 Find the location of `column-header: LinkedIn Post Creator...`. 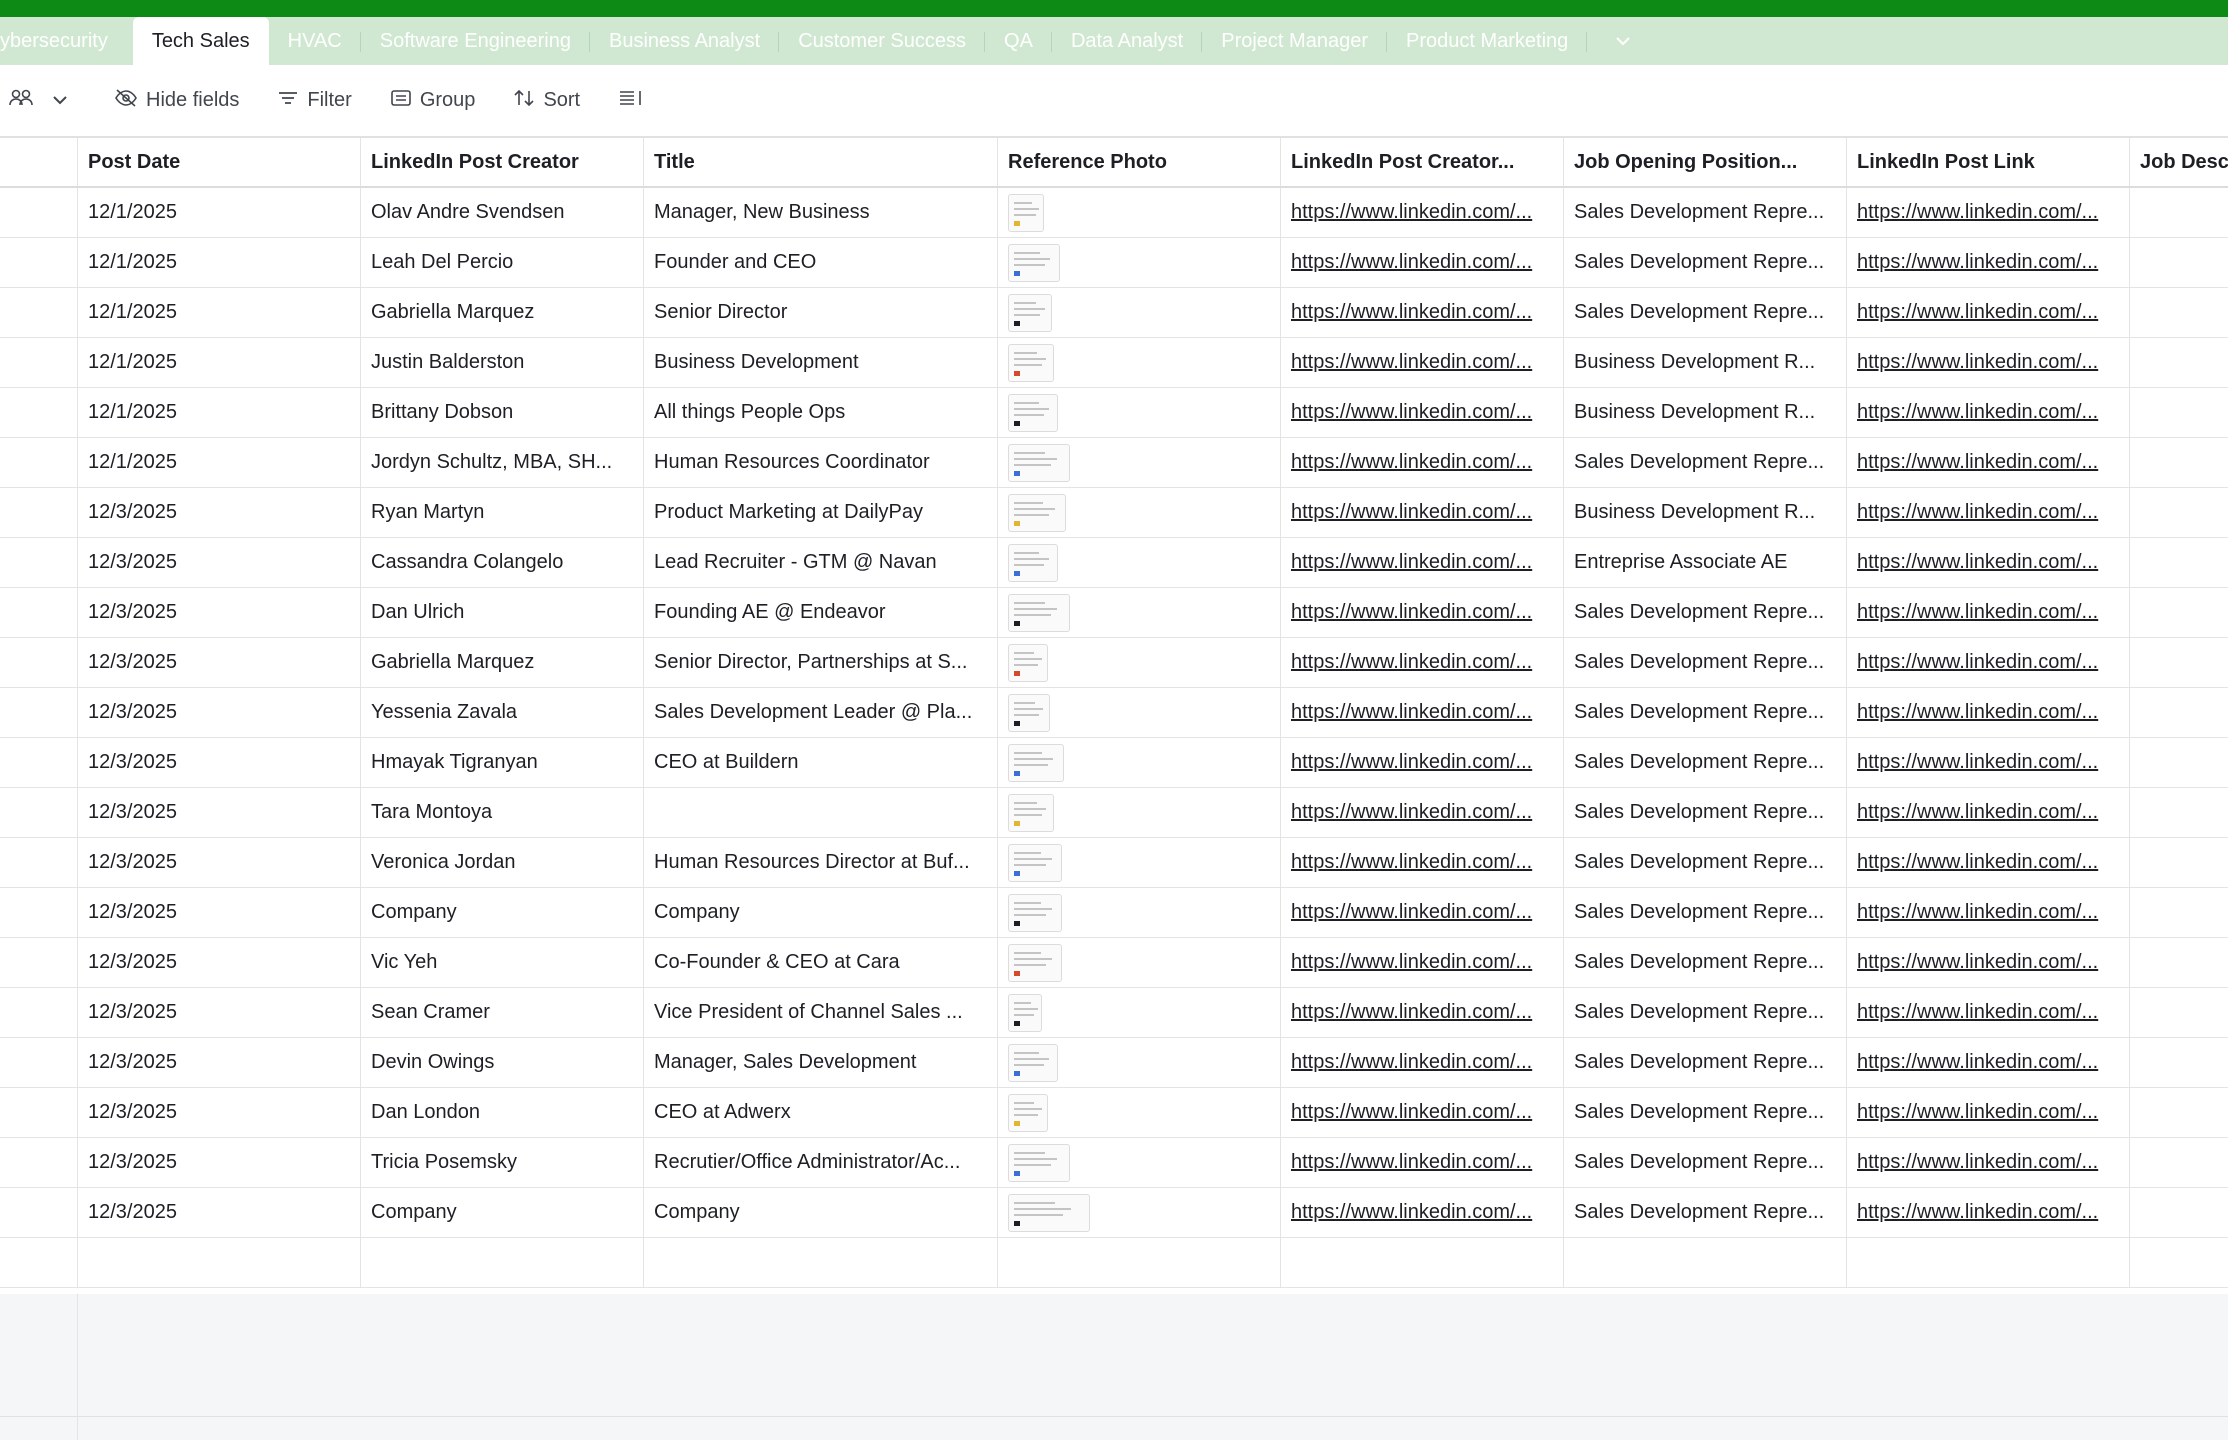

column-header: LinkedIn Post Creator... is located at coordinates (1422, 162).